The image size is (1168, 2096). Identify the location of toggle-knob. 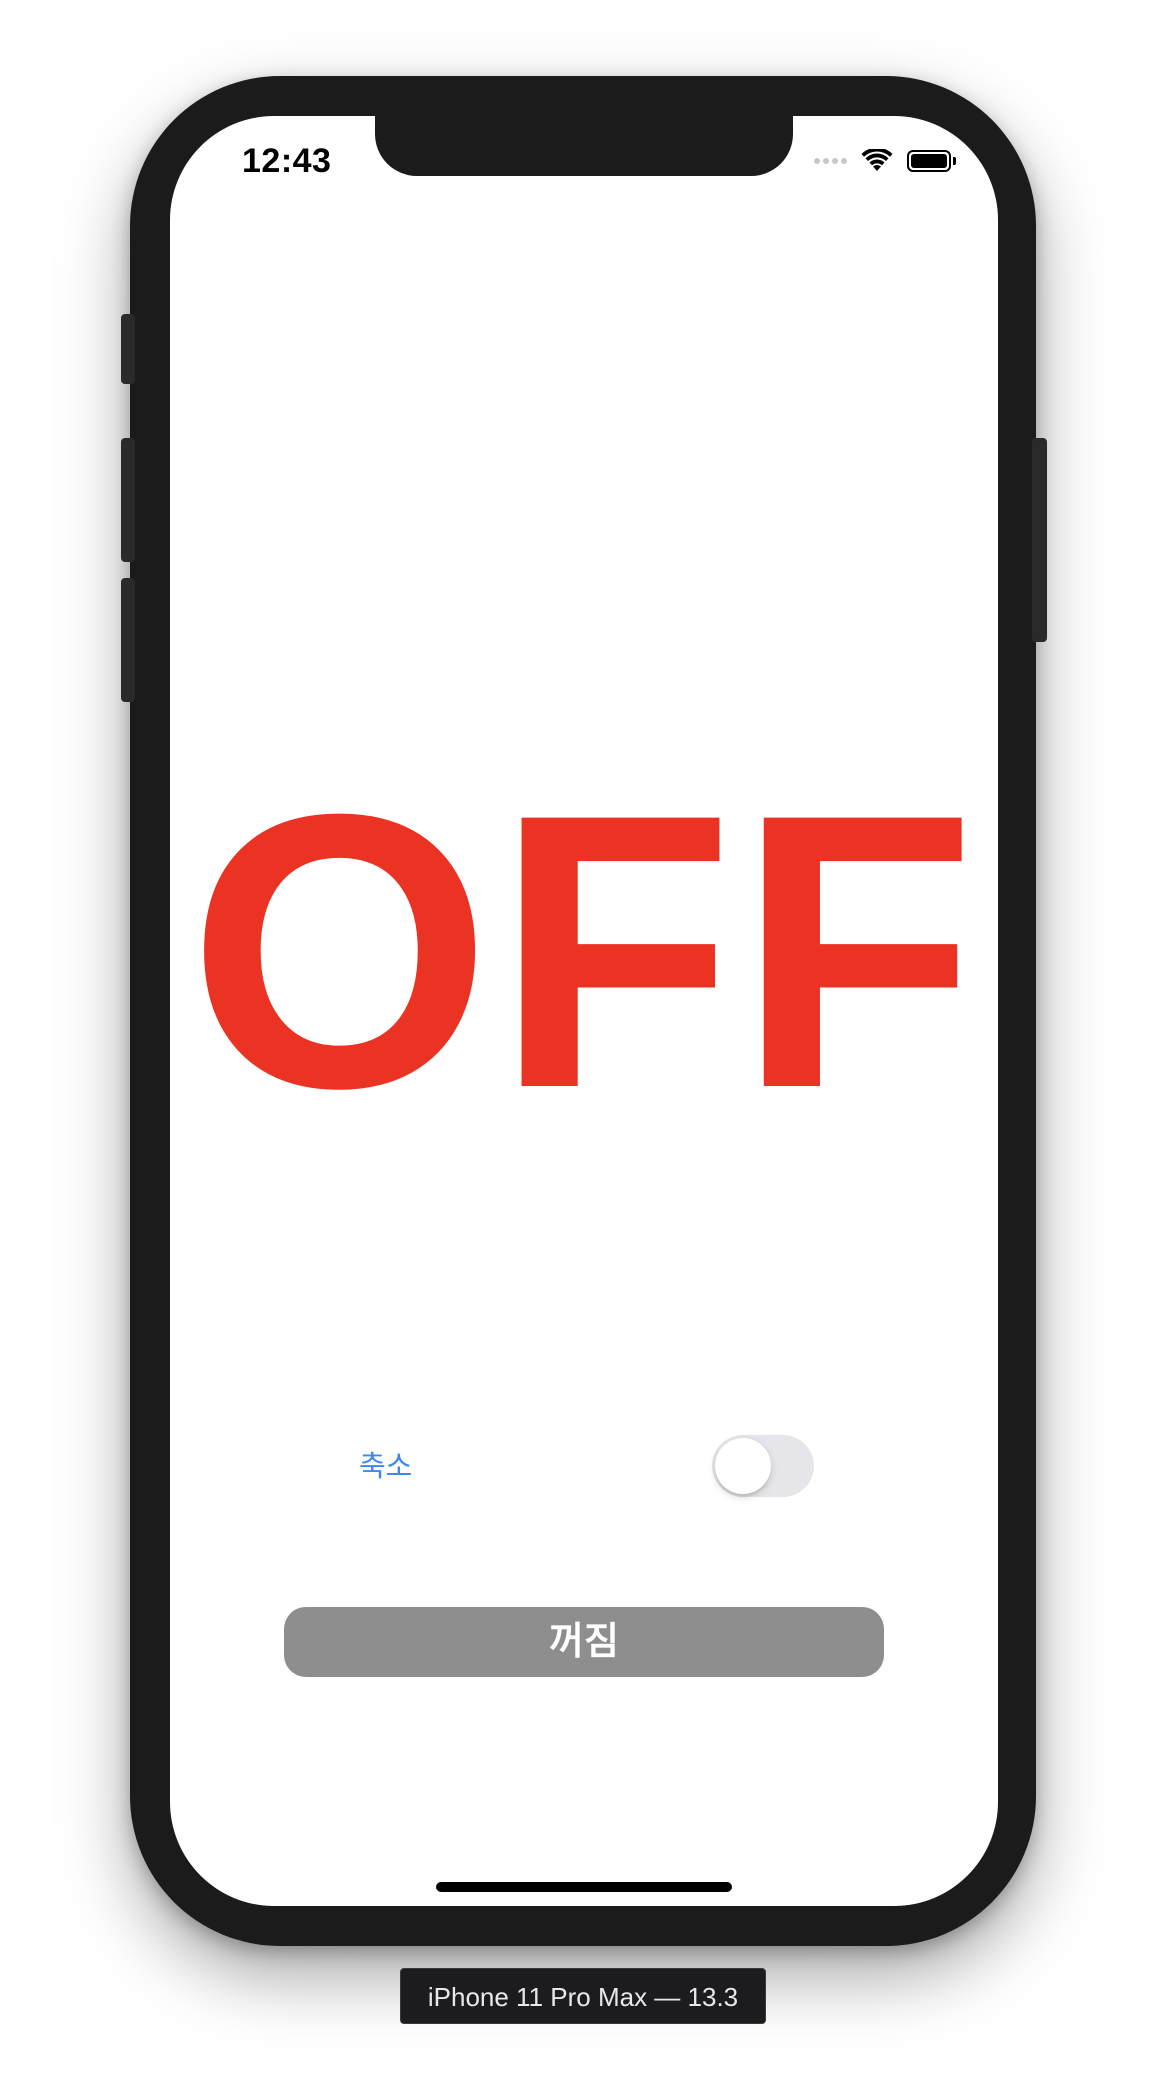
(743, 1466).